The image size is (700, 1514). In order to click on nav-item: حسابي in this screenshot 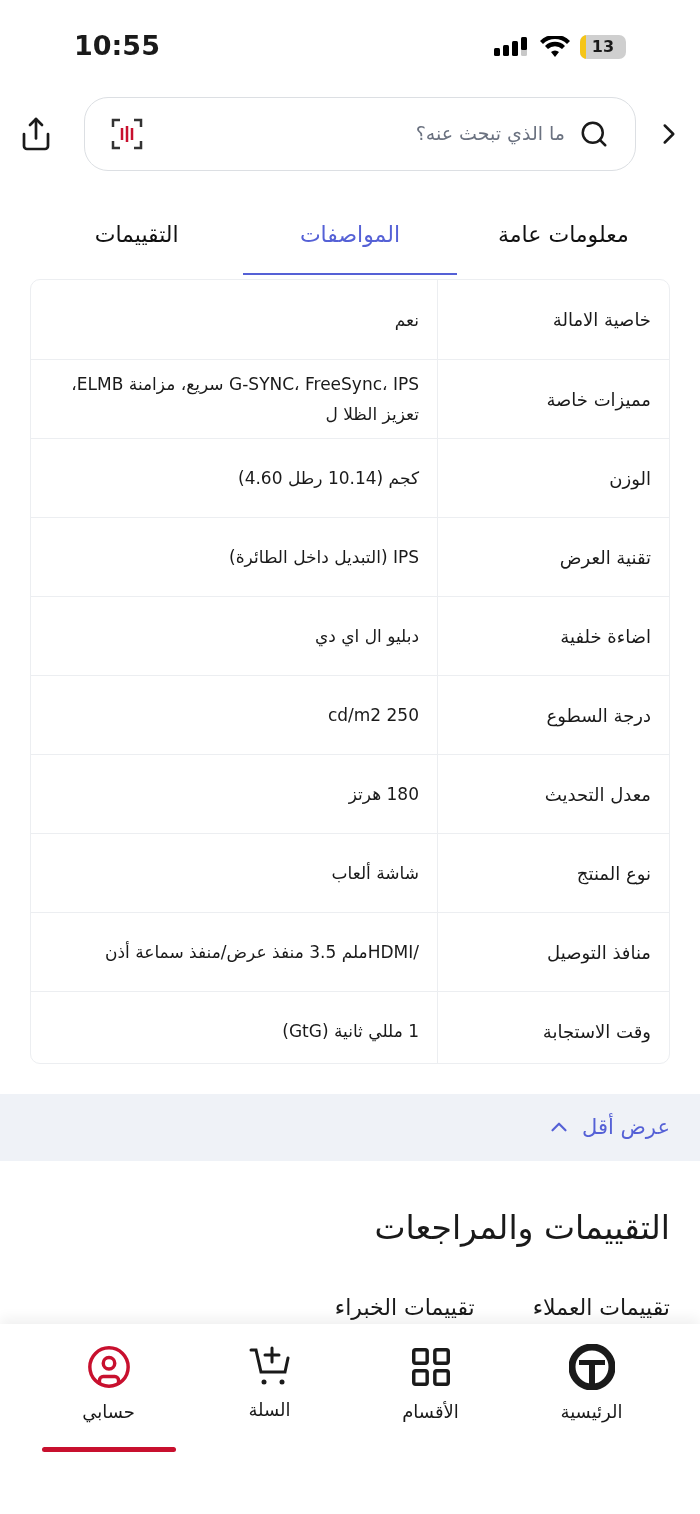, I will do `click(108, 1419)`.